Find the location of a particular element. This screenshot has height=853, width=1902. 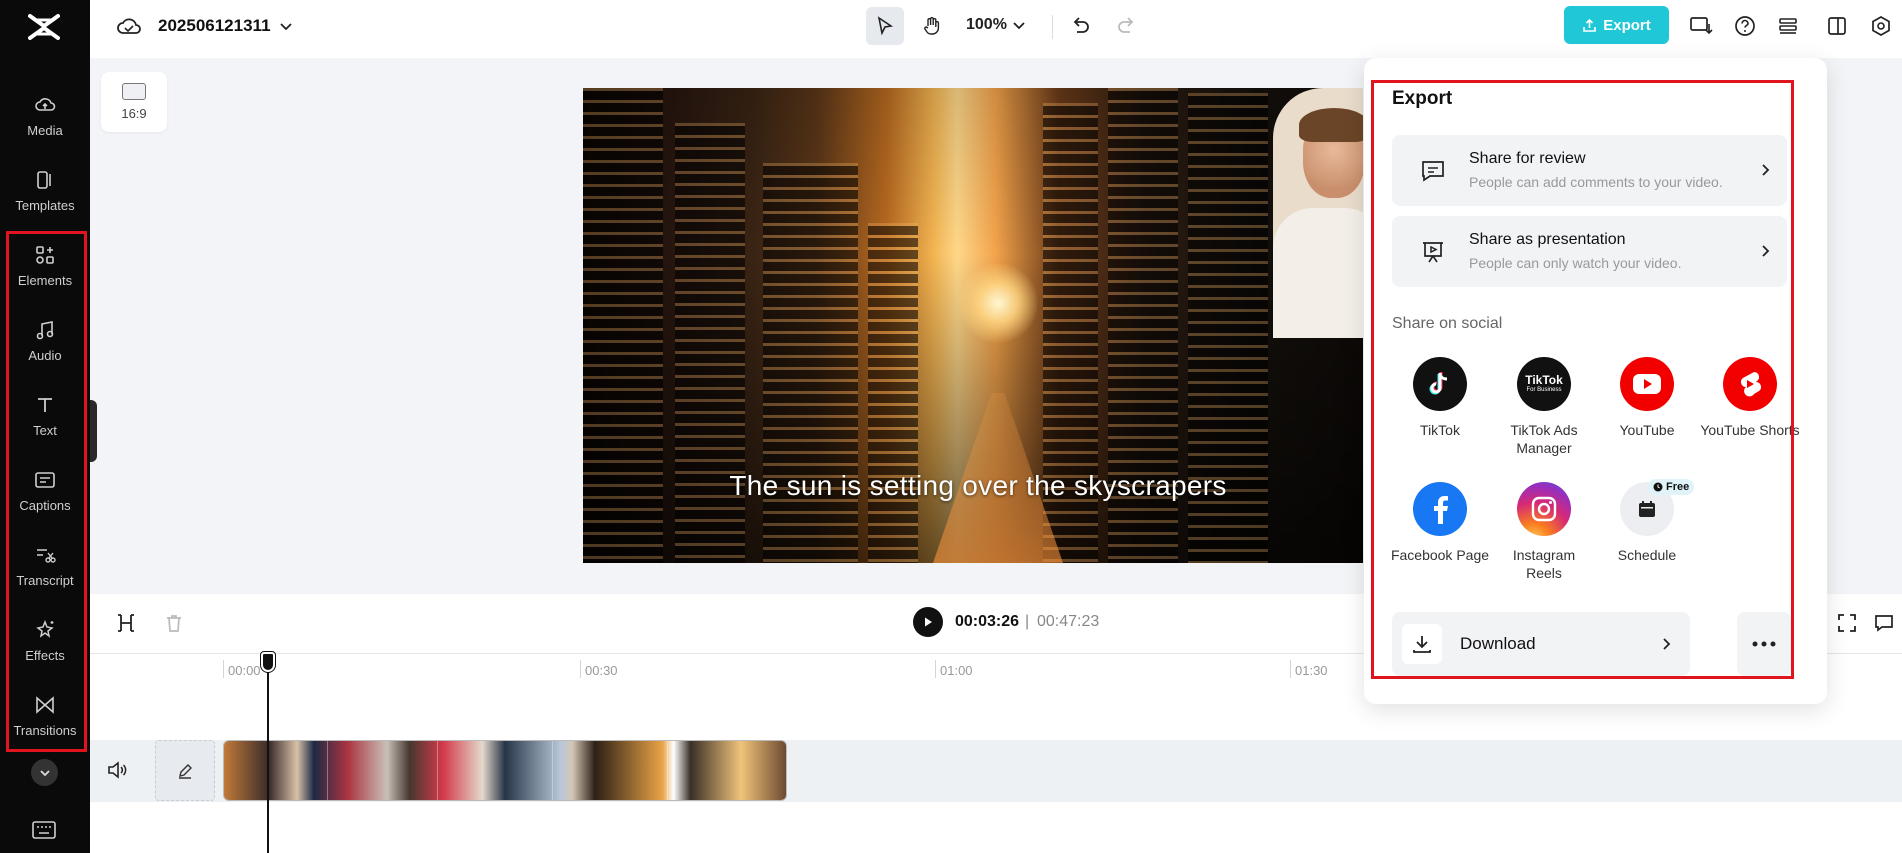

social-label: Schedule is located at coordinates (1647, 555).